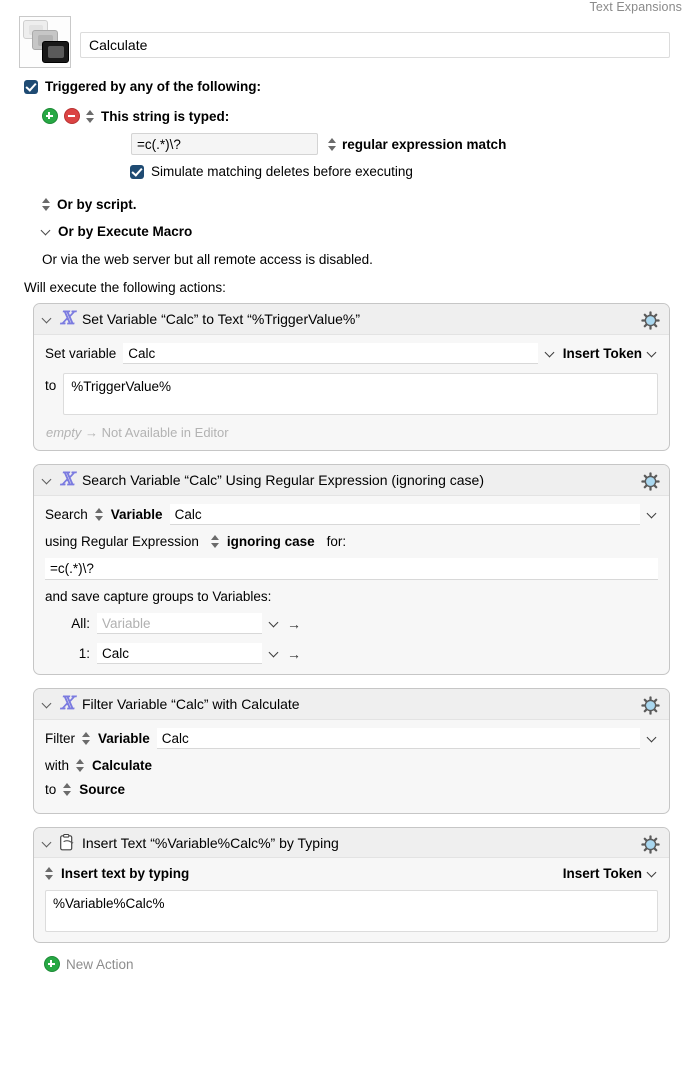 The height and width of the screenshot is (1069, 690). I want to click on footer-arrow-icon: →, so click(92, 432).